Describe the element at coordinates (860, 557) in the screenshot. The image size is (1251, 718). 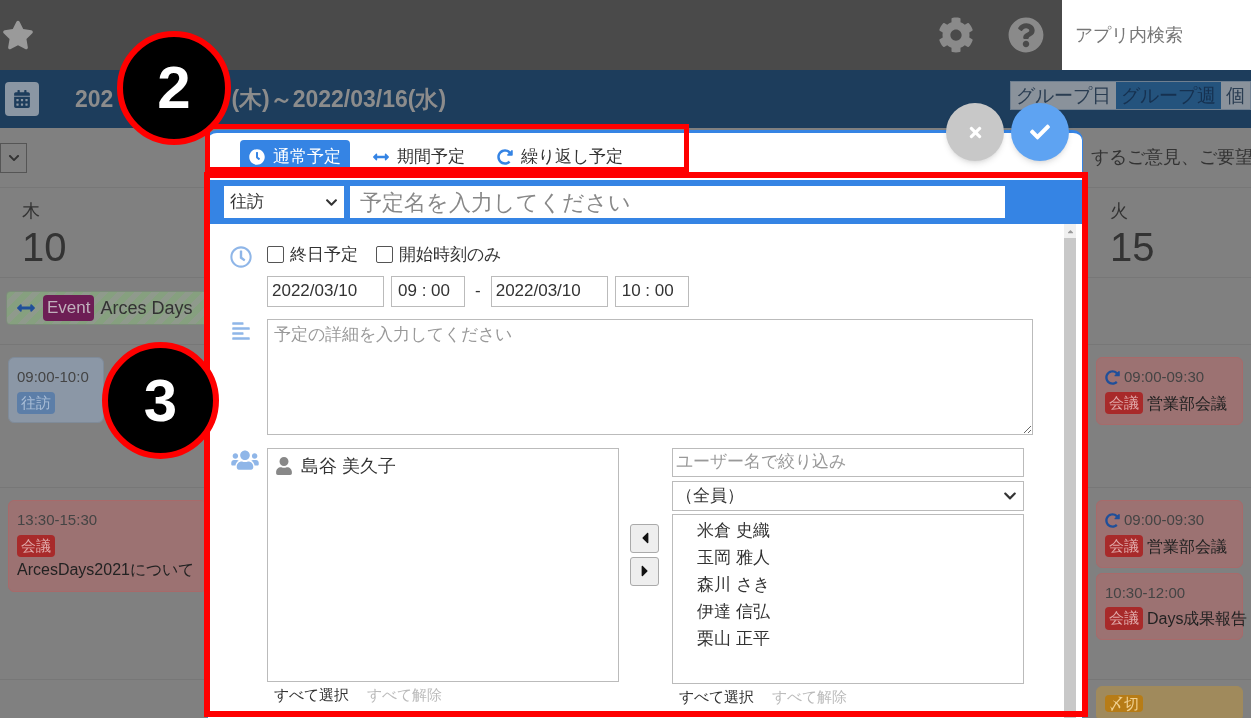
I see `user-list-item: 玉岡 雅人` at that location.